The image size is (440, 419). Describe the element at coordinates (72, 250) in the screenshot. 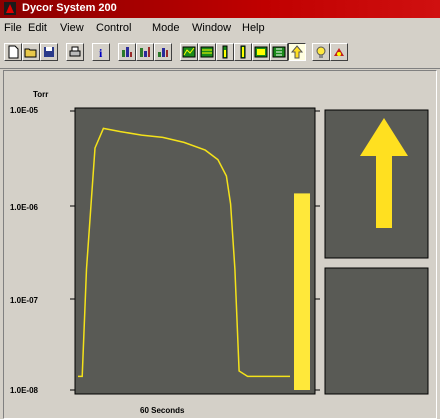

I see `y-axis-ticks` at that location.